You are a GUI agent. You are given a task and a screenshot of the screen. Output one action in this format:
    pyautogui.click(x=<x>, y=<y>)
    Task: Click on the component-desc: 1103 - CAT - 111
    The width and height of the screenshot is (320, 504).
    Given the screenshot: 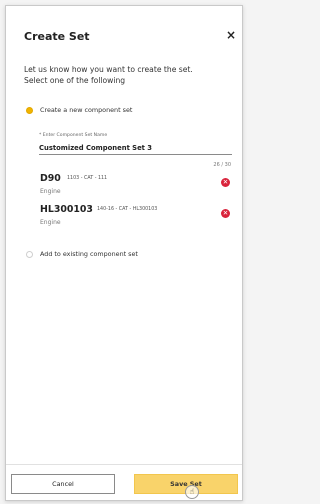 What is the action you would take?
    pyautogui.click(x=87, y=178)
    